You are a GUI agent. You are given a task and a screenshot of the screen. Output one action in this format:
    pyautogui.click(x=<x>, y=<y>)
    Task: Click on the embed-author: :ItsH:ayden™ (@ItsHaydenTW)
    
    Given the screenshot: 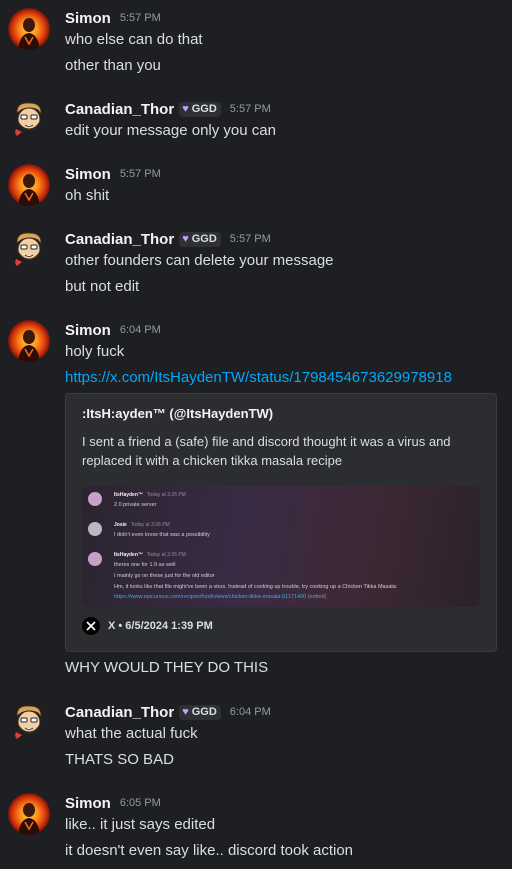 What is the action you would take?
    pyautogui.click(x=177, y=413)
    